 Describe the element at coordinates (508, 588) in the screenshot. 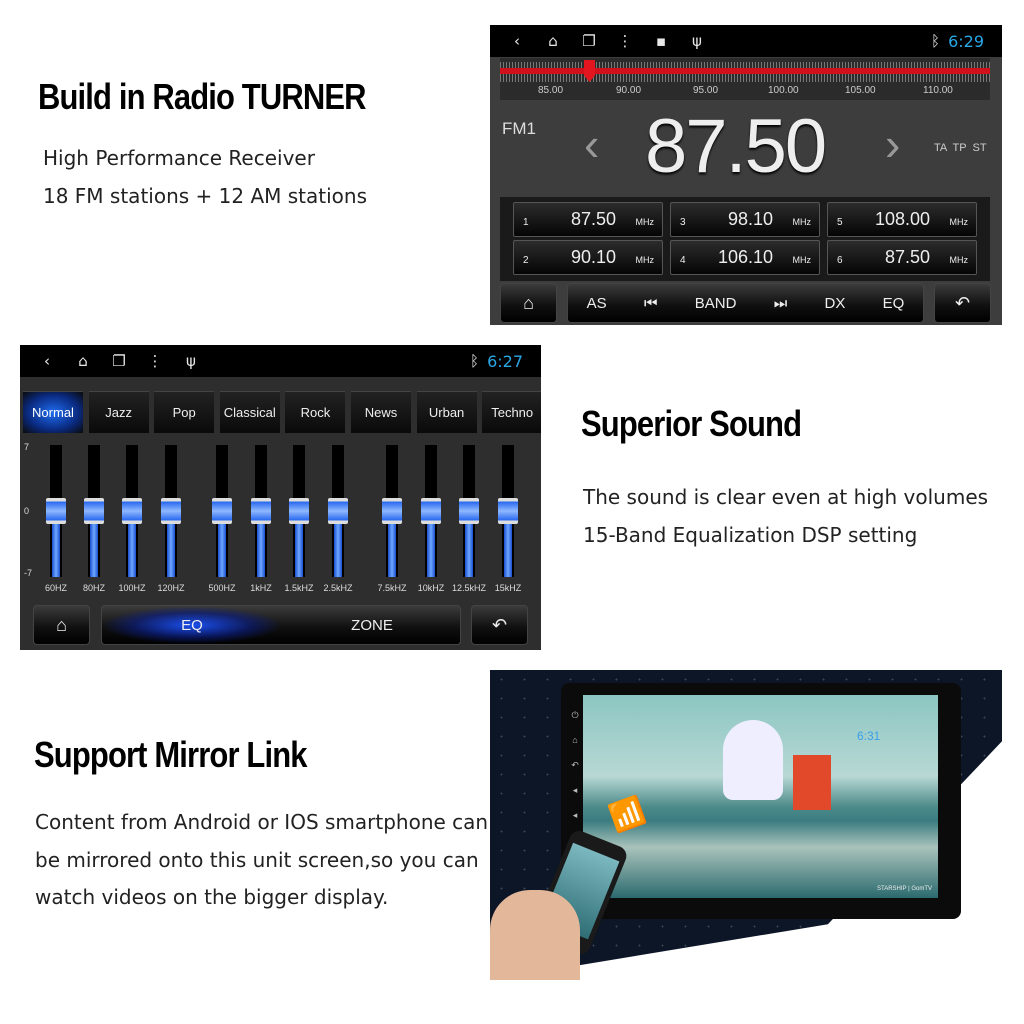

I see `eq-band-label: 15kHZ` at that location.